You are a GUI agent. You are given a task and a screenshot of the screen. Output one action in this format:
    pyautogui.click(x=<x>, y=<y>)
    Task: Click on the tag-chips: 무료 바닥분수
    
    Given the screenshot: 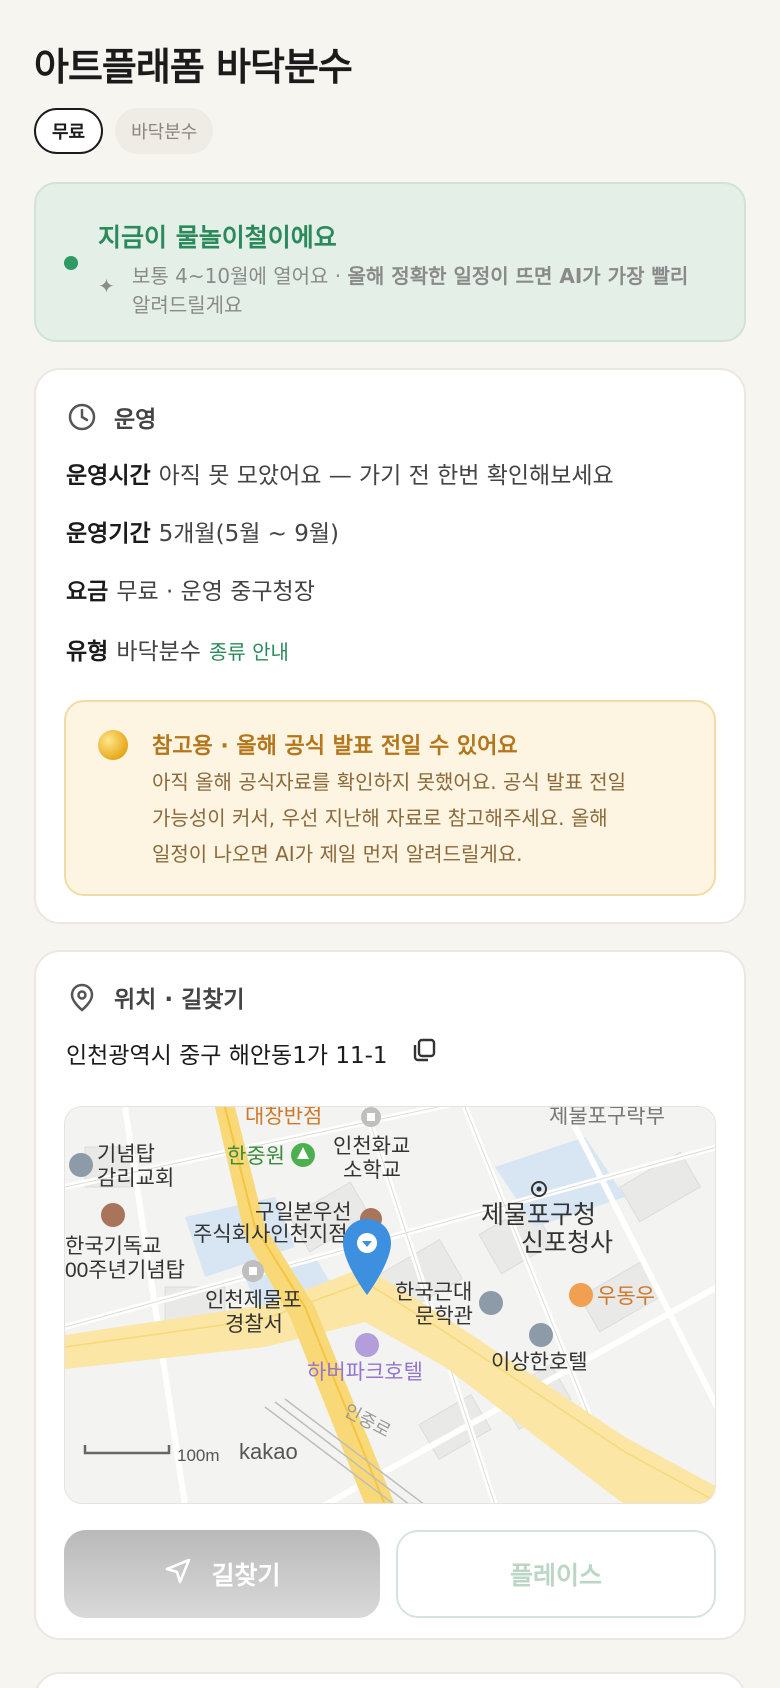 What is the action you would take?
    pyautogui.click(x=124, y=131)
    